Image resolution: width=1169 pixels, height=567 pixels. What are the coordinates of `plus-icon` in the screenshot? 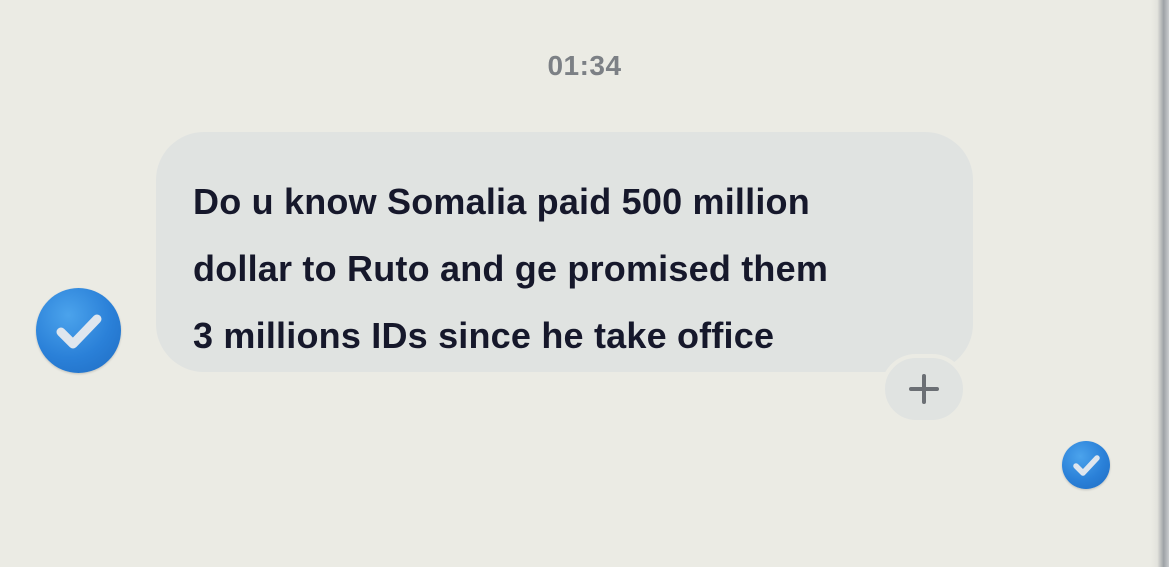 It's located at (924, 389).